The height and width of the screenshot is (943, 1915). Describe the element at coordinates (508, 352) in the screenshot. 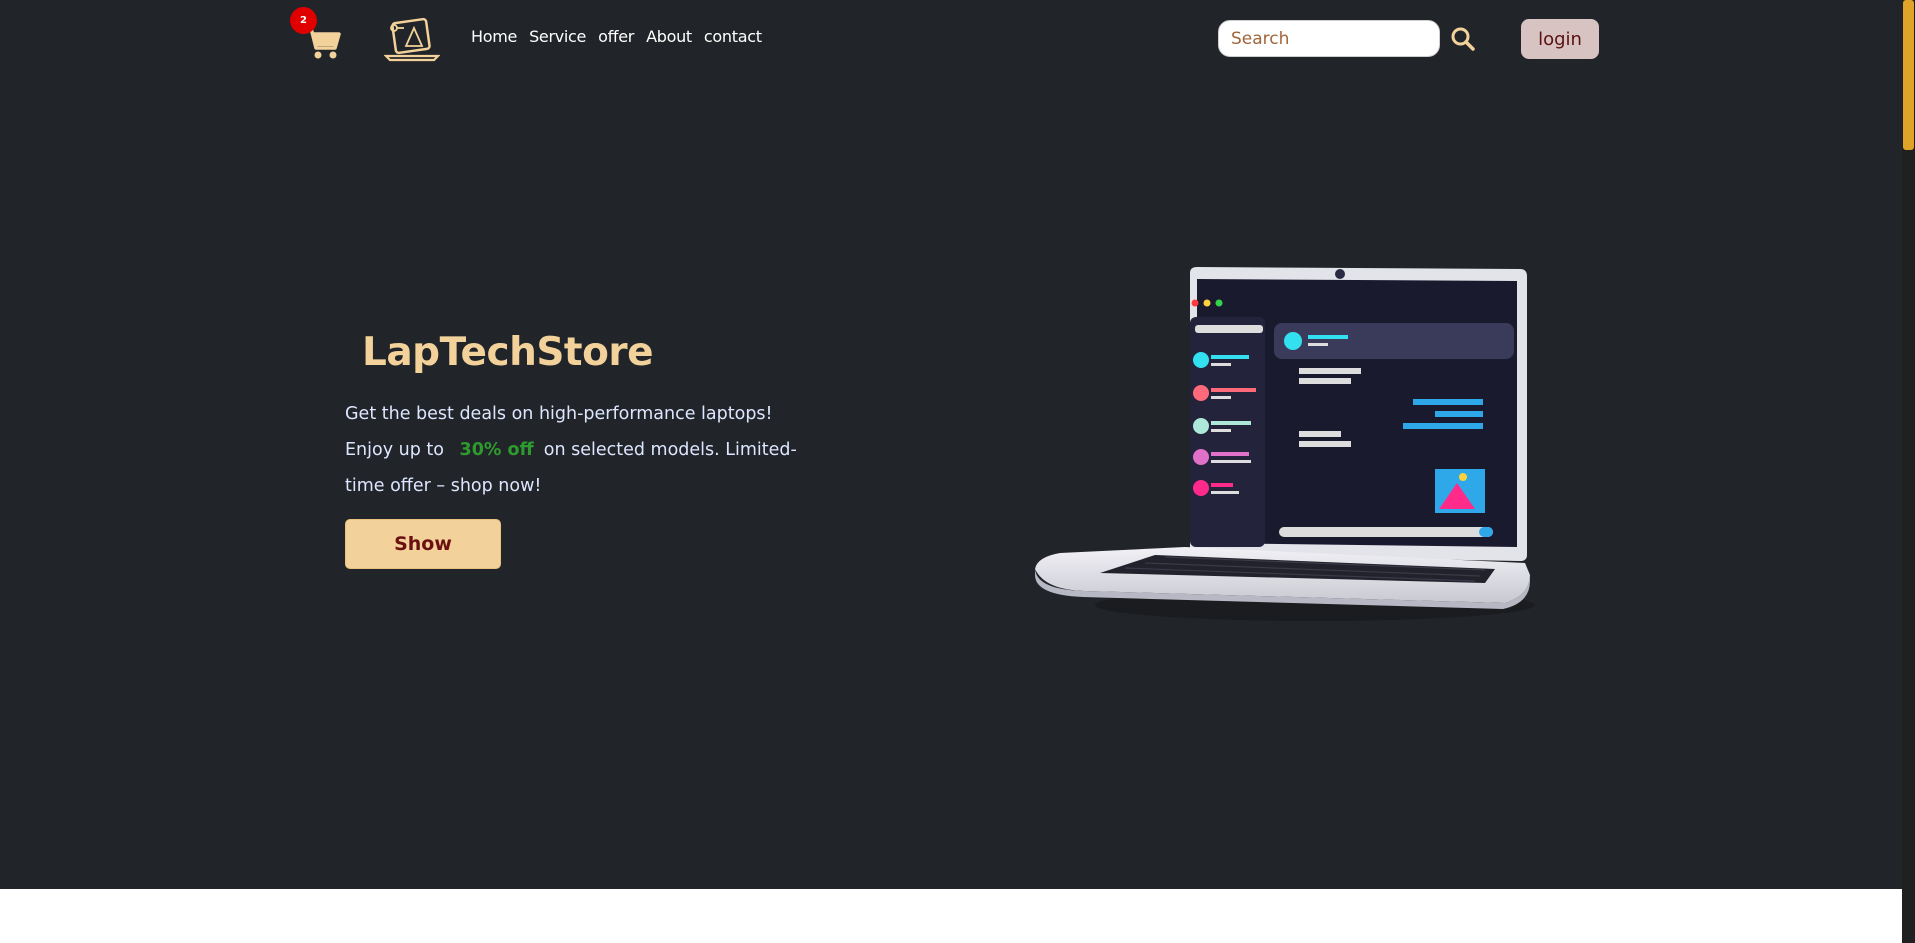

I see `hero-title: LapTechStore` at that location.